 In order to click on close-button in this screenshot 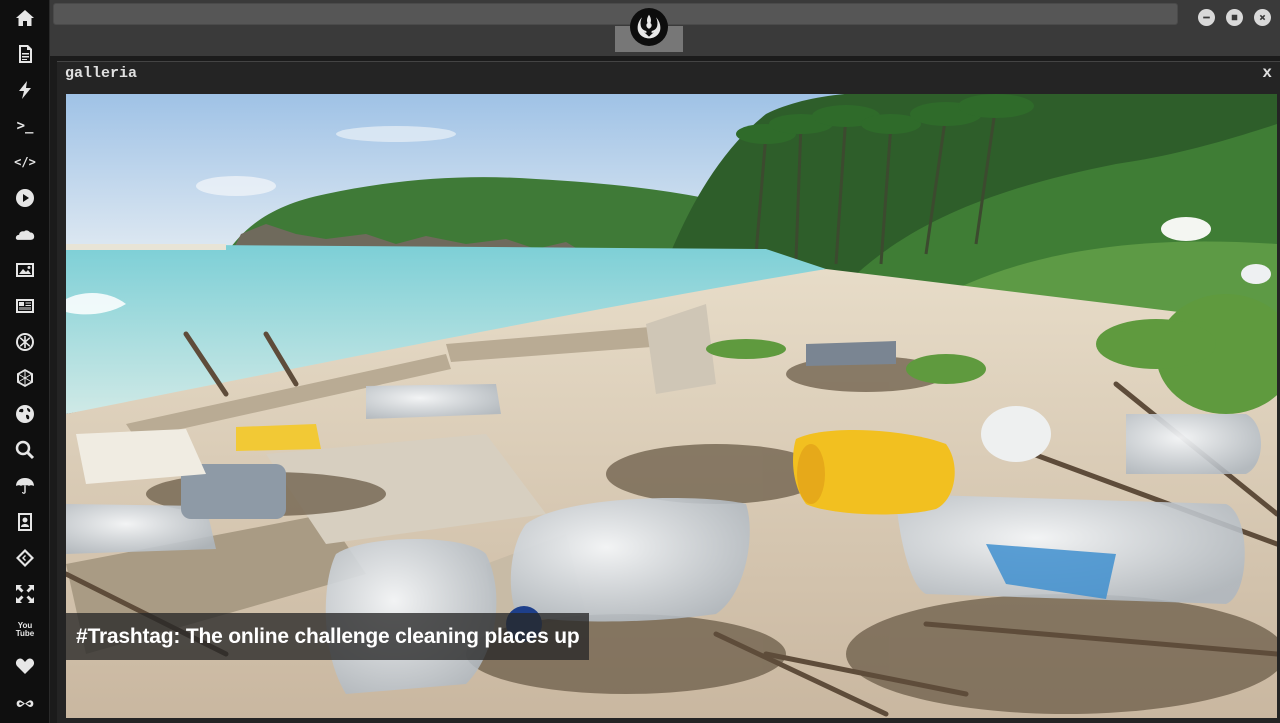, I will do `click(1262, 17)`.